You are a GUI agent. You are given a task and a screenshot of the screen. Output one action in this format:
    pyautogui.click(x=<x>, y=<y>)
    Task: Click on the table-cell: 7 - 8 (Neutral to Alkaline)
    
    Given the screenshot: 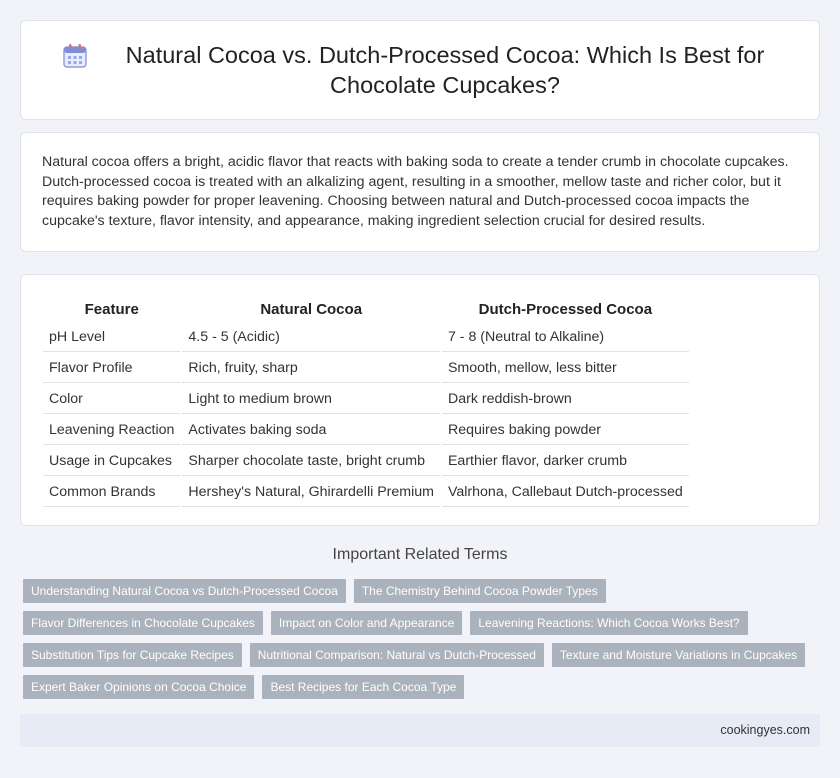 What is the action you would take?
    pyautogui.click(x=565, y=337)
    